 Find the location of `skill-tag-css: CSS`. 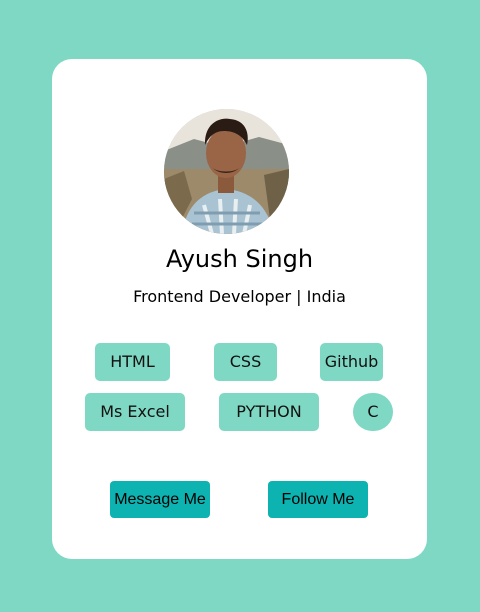

skill-tag-css: CSS is located at coordinates (245, 362).